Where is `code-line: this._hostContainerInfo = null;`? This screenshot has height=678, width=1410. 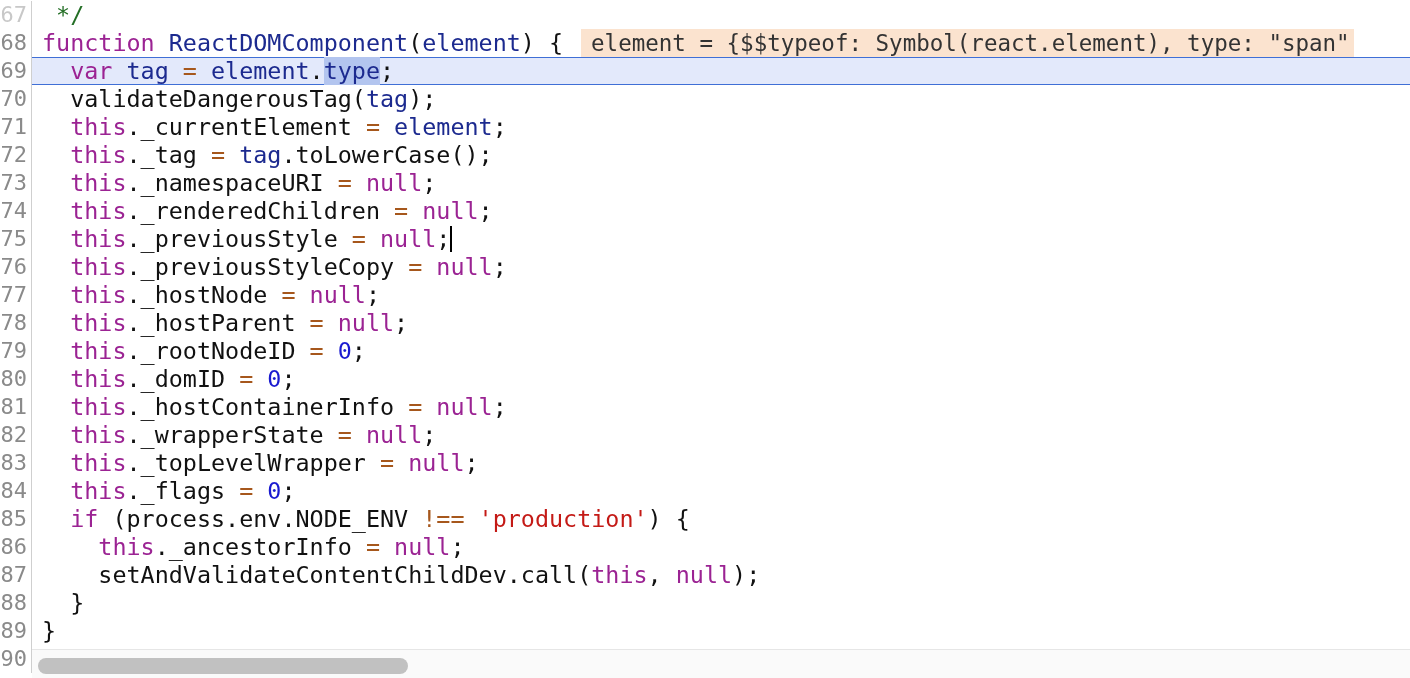 code-line: this._hostContainerInfo = null; is located at coordinates (288, 407).